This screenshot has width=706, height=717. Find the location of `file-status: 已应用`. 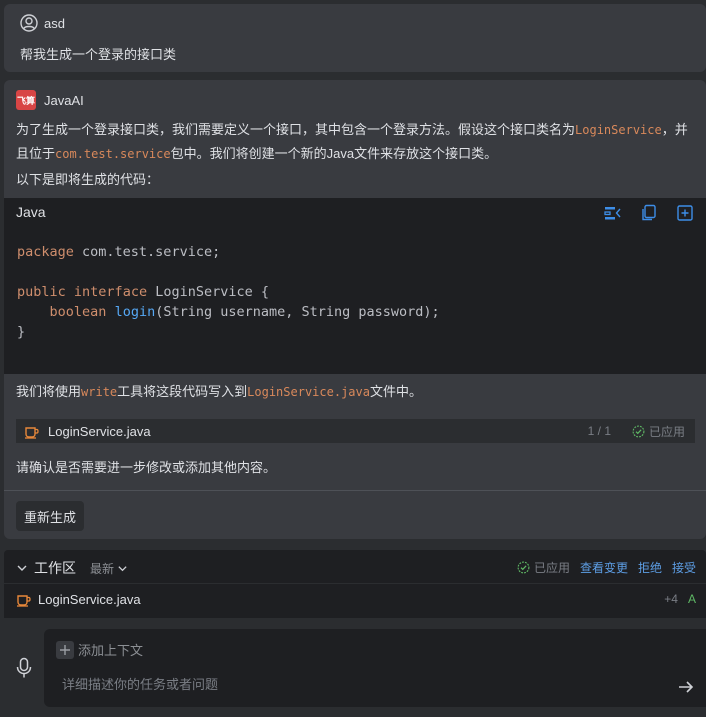

file-status: 已应用 is located at coordinates (658, 431).